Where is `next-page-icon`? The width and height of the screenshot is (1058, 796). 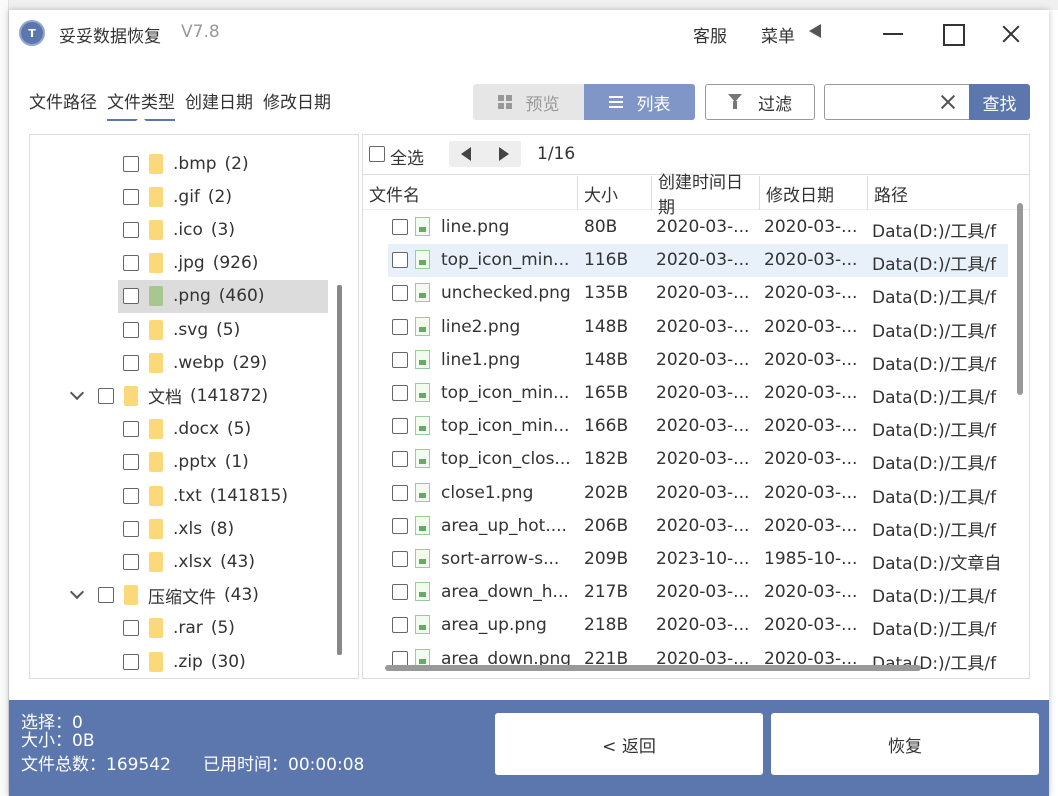 next-page-icon is located at coordinates (503, 154).